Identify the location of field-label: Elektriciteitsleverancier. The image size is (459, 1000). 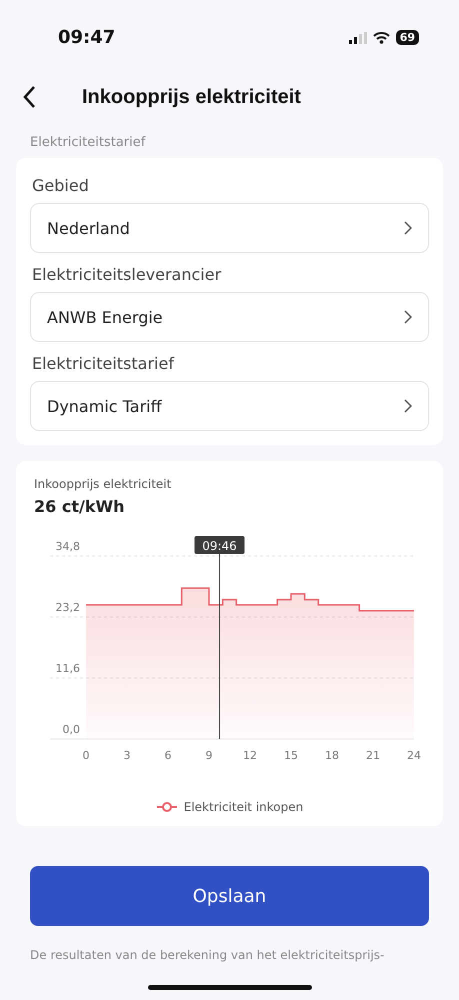
(126, 275).